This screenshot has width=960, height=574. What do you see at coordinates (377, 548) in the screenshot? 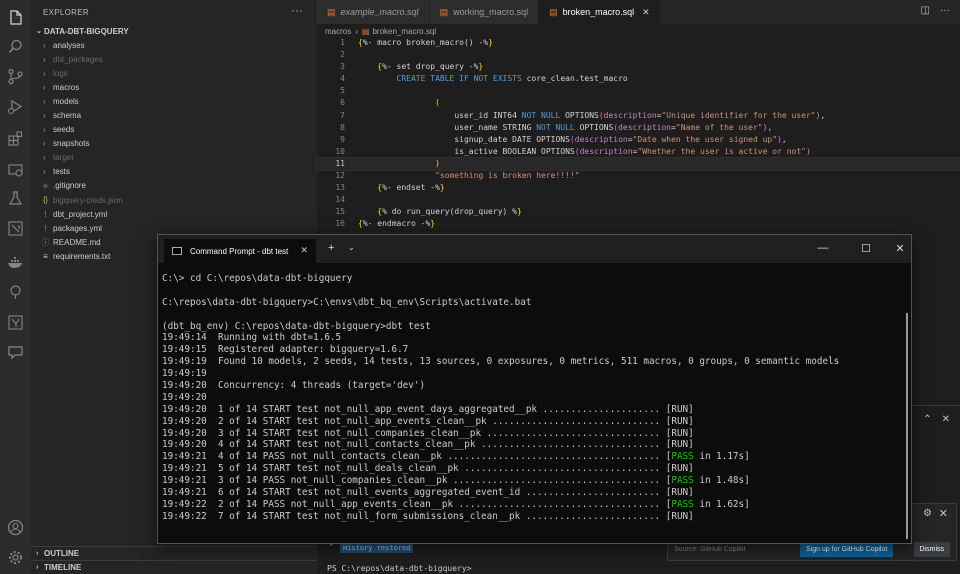
I see `history-restored-label: History restored` at bounding box center [377, 548].